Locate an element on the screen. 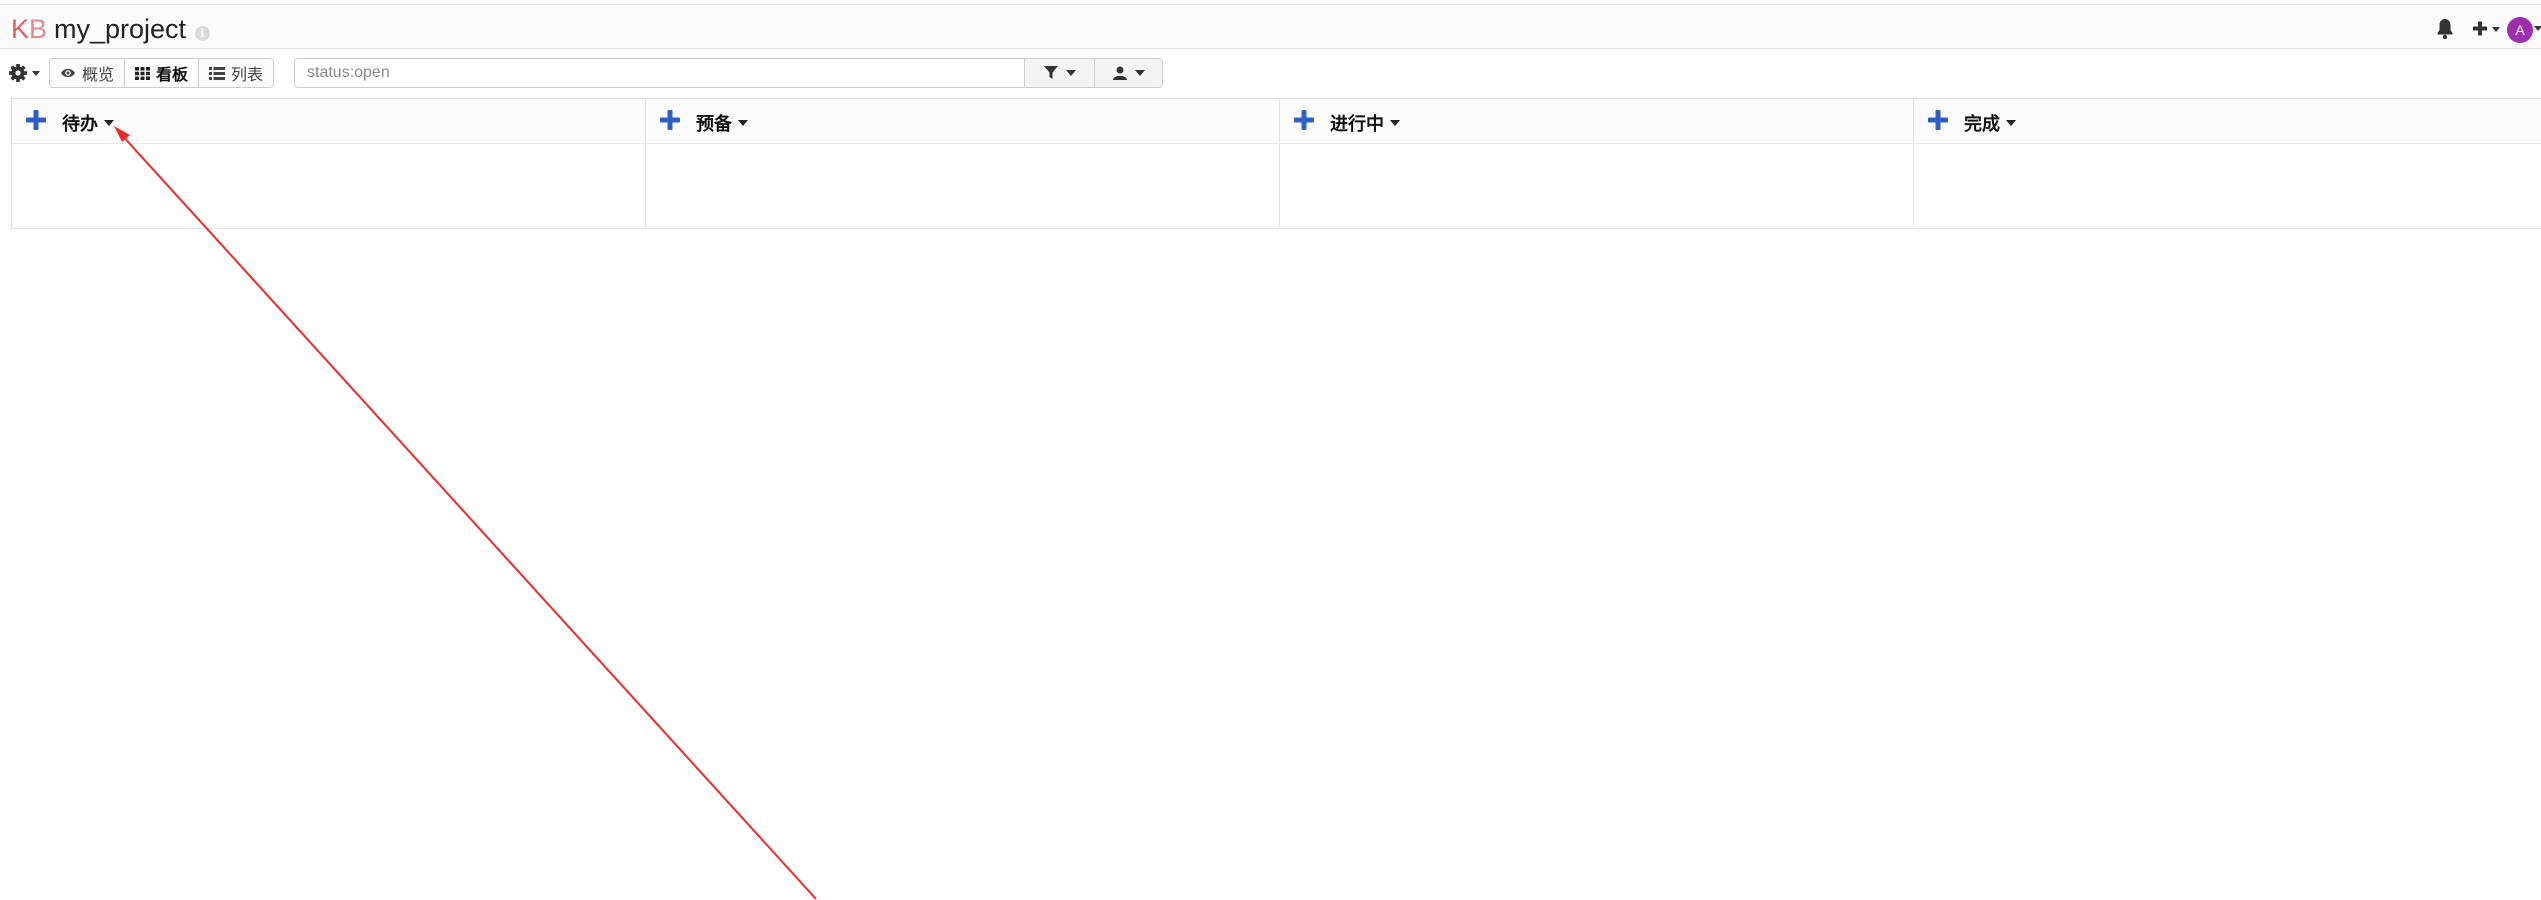 This screenshot has height=900, width=2541. board-column-todo: 待办 is located at coordinates (329, 164).